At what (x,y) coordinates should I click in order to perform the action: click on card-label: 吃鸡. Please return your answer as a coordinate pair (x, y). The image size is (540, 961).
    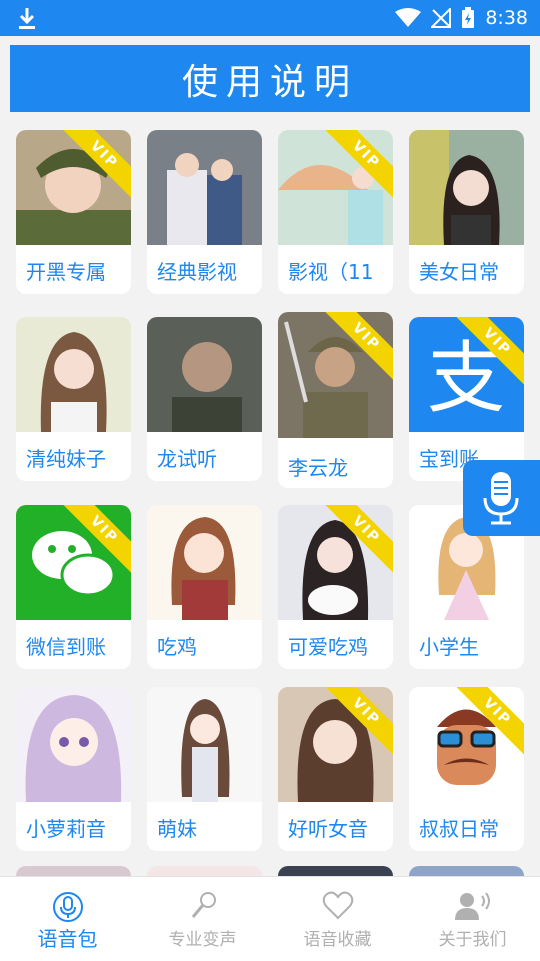
    Looking at the image, I should click on (177, 647).